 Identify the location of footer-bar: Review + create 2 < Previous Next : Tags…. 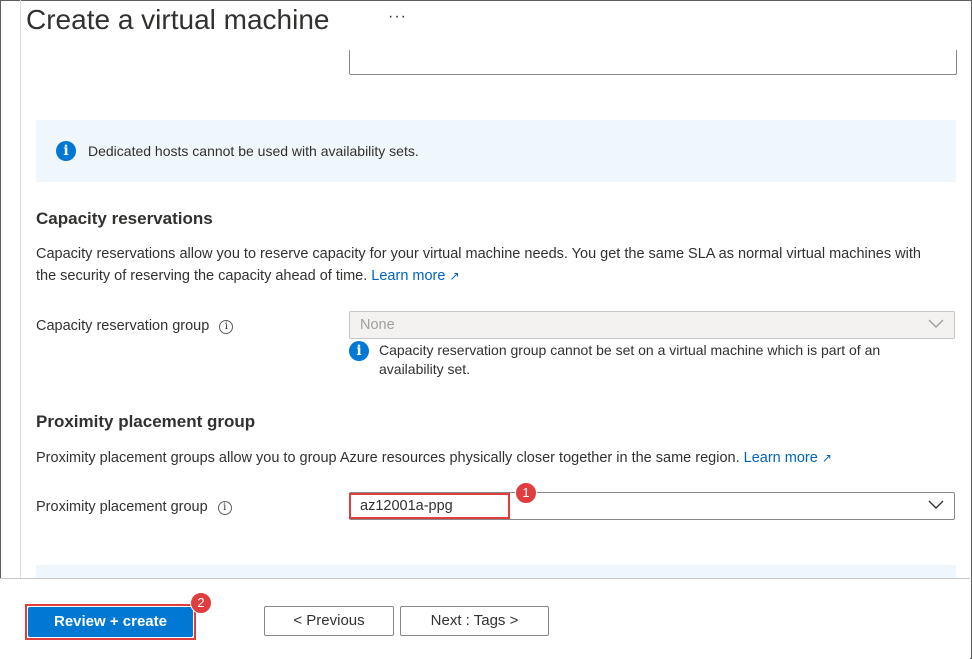
(485, 618).